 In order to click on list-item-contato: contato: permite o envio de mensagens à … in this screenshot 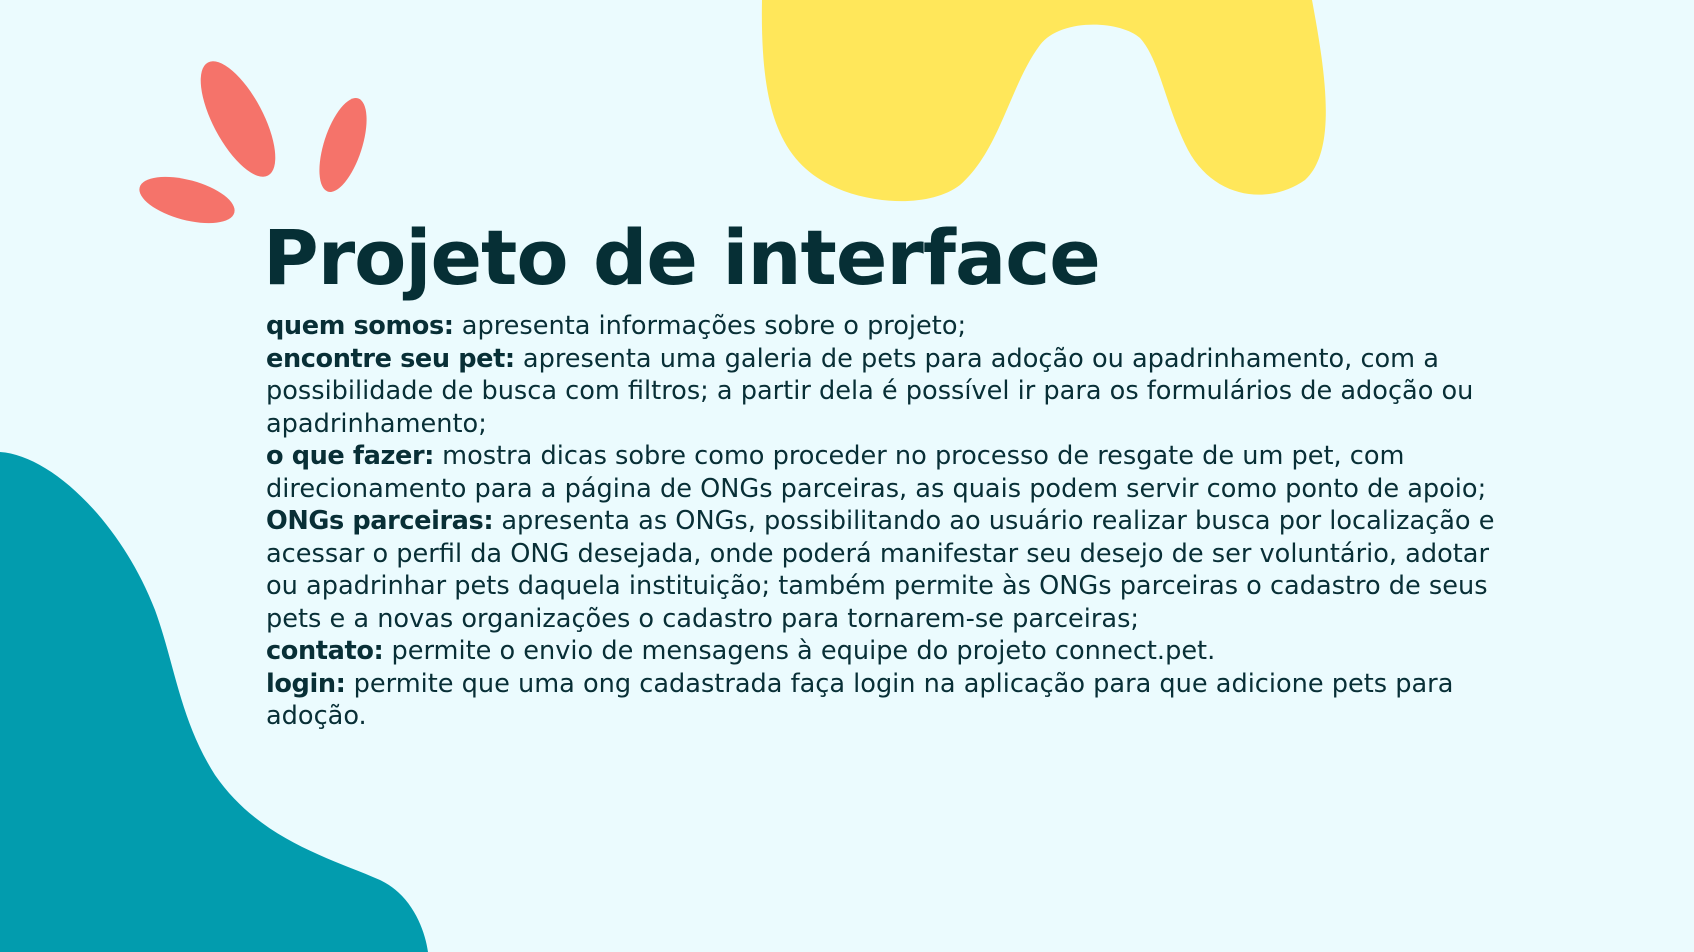, I will do `click(891, 651)`.